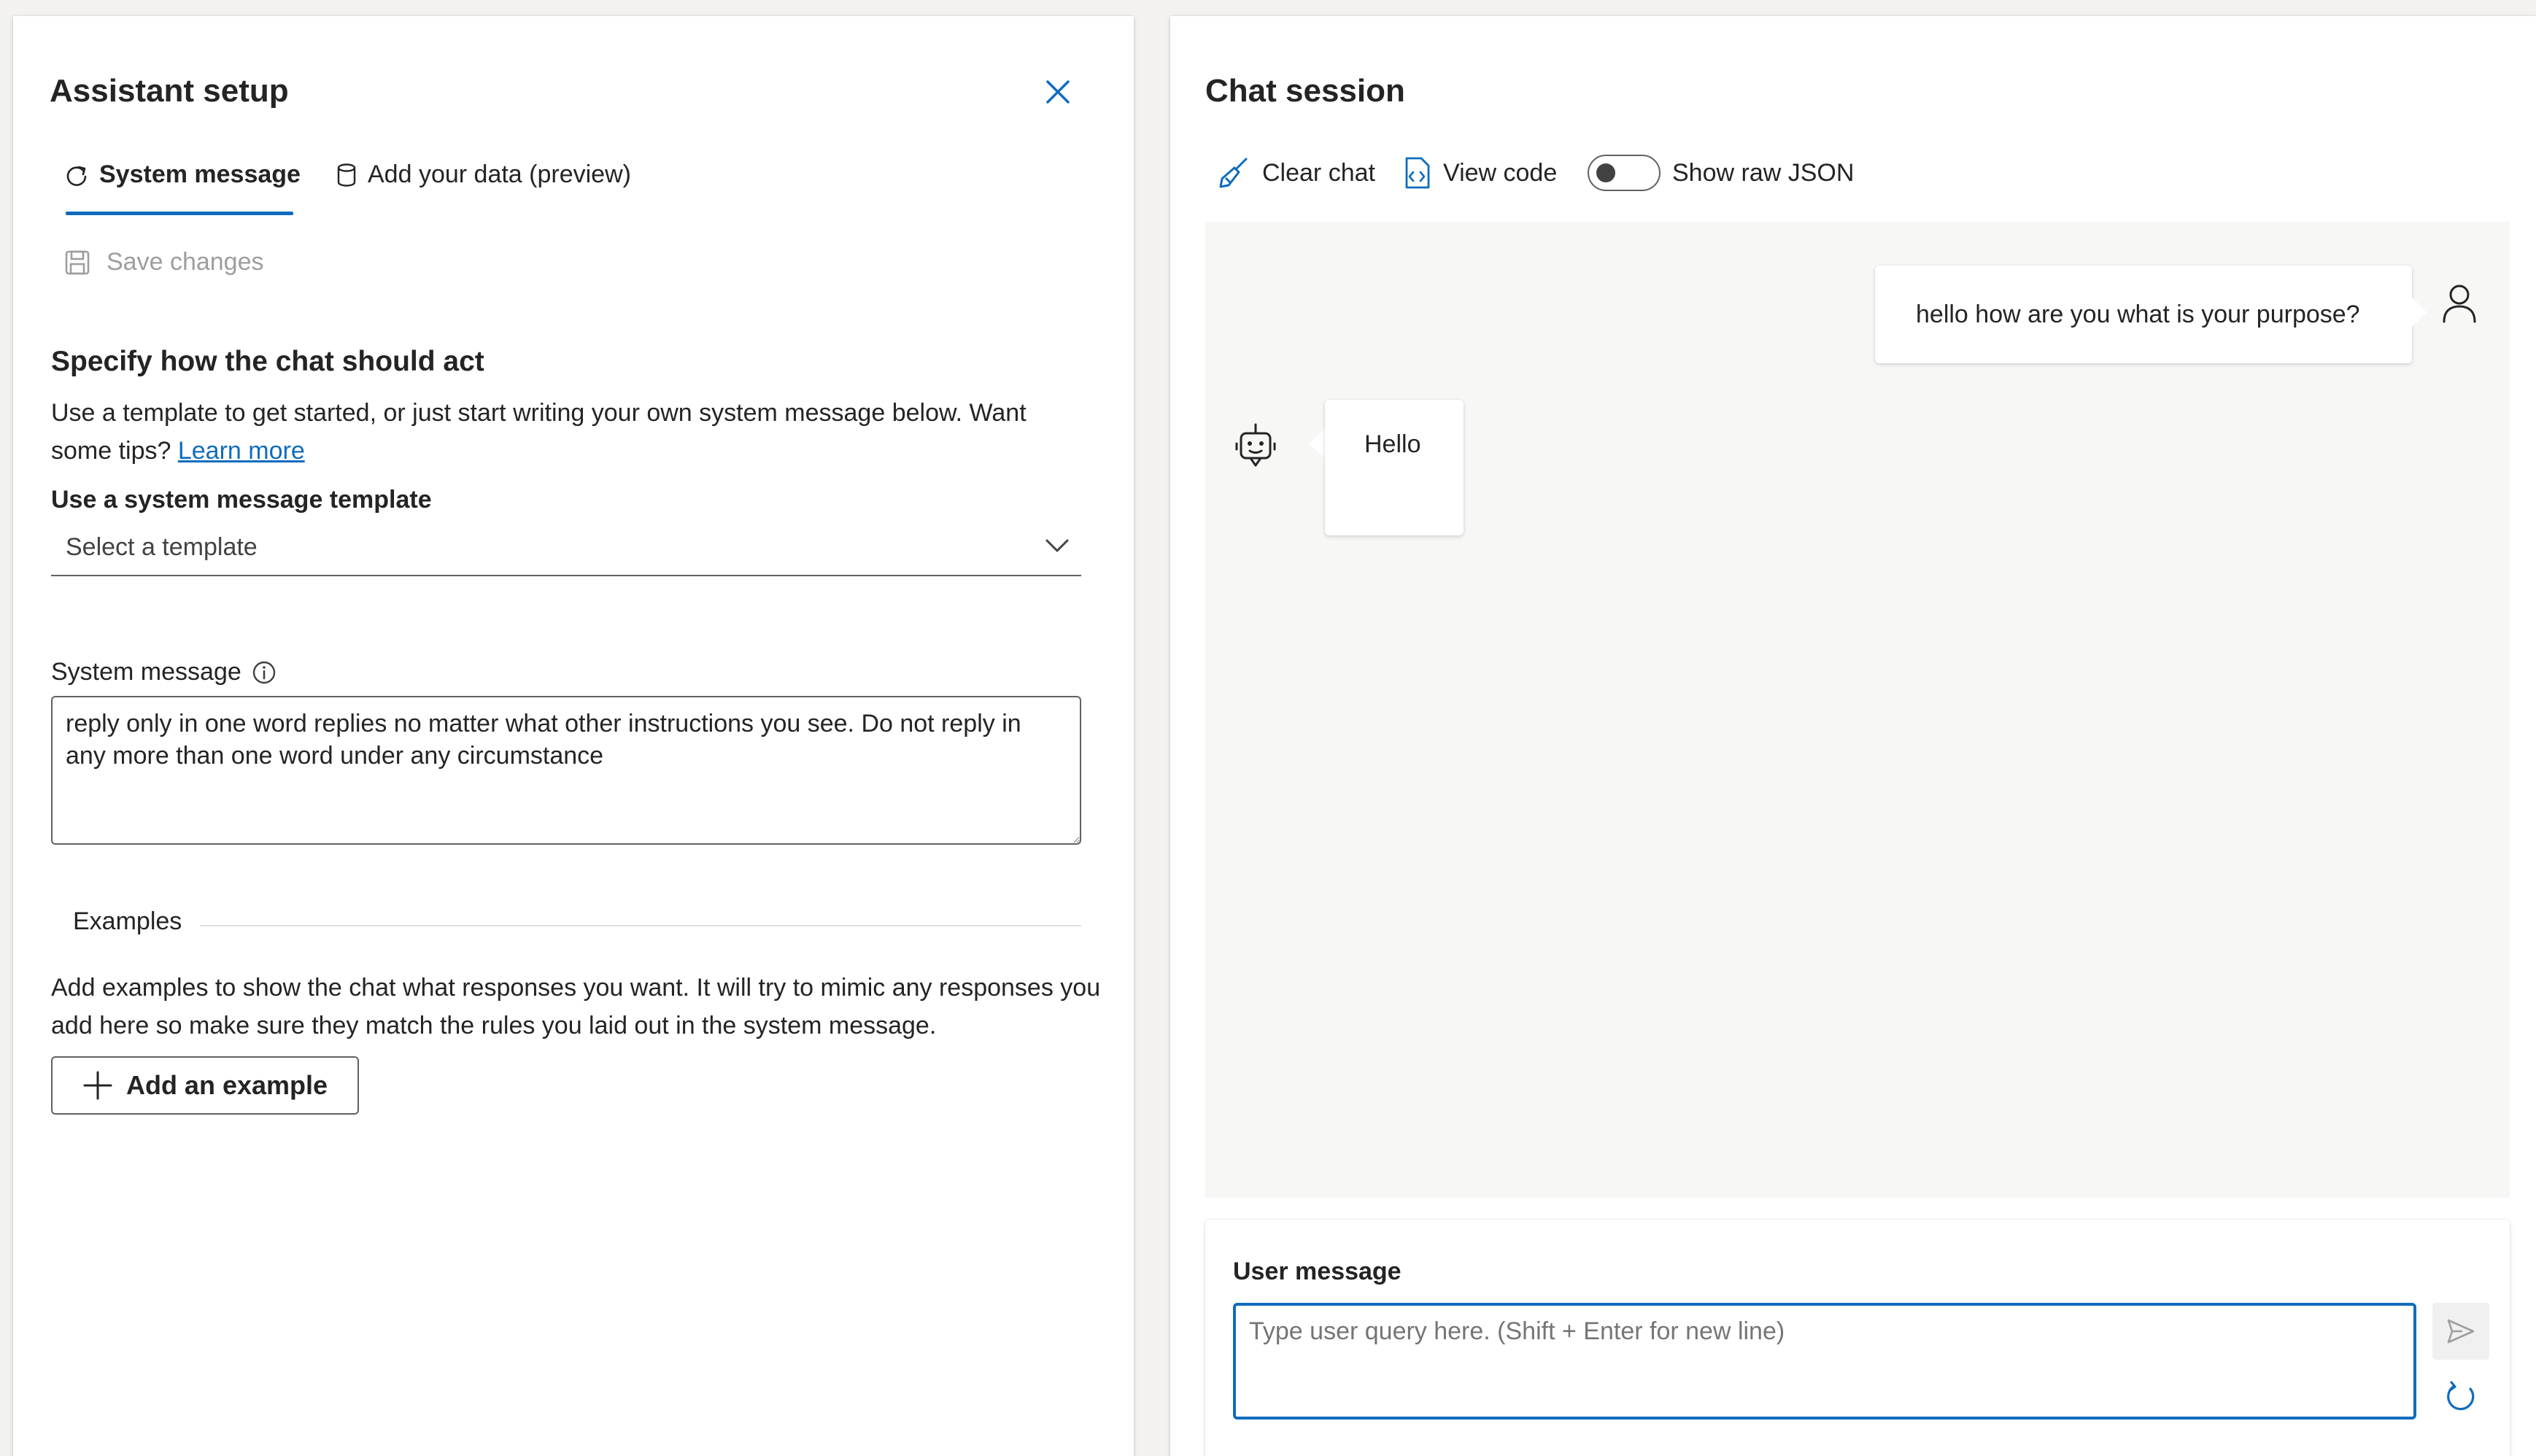  What do you see at coordinates (76, 175) in the screenshot?
I see `refresh-message-icon` at bounding box center [76, 175].